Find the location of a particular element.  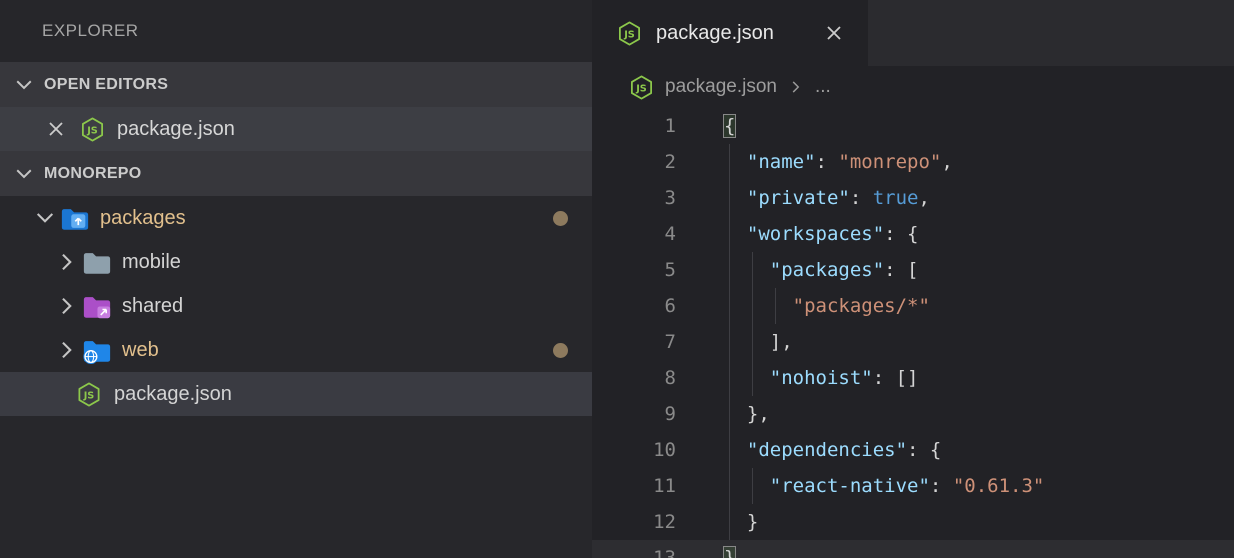

line-number: 7 is located at coordinates (670, 342).